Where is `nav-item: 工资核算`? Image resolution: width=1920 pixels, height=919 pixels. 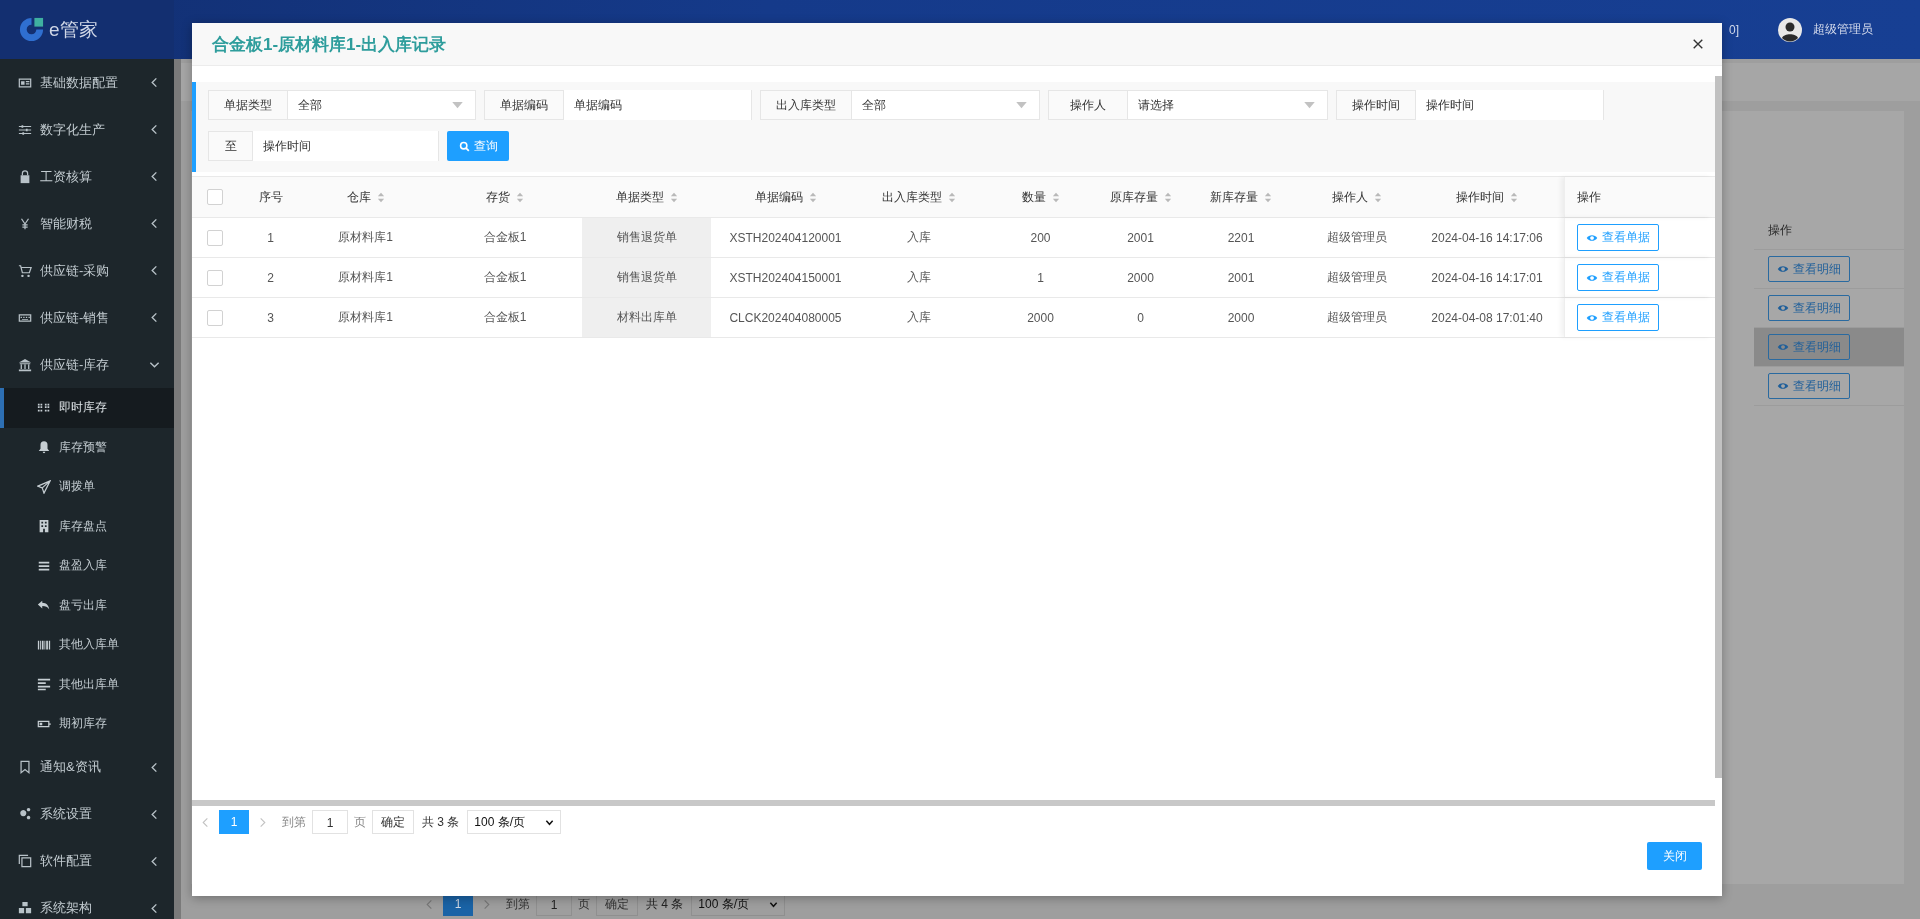 nav-item: 工资核算 is located at coordinates (87, 176).